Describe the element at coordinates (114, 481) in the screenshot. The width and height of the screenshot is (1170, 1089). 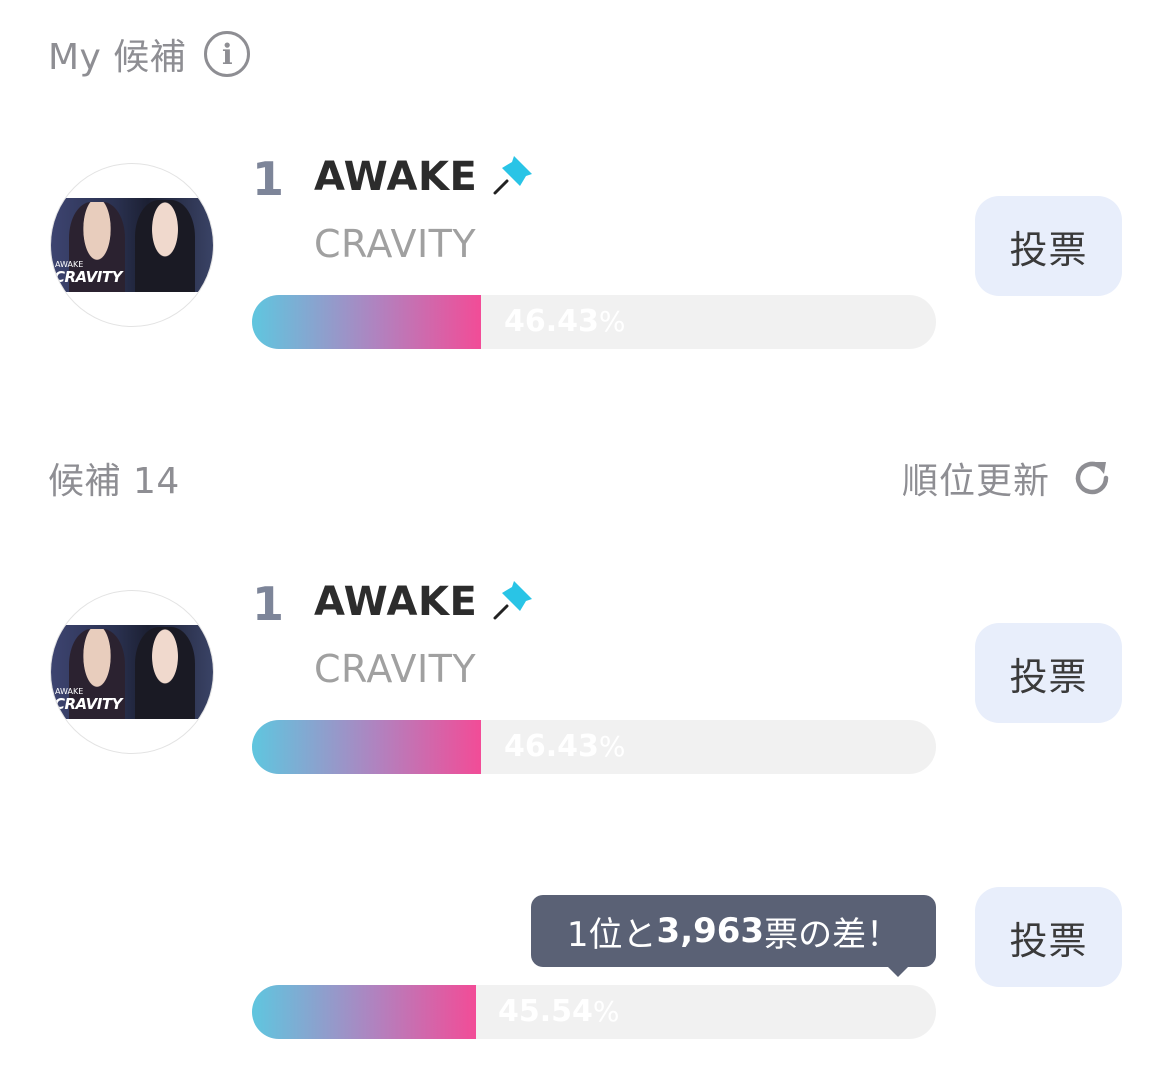
I see `candidates-count-label: 候補 14` at that location.